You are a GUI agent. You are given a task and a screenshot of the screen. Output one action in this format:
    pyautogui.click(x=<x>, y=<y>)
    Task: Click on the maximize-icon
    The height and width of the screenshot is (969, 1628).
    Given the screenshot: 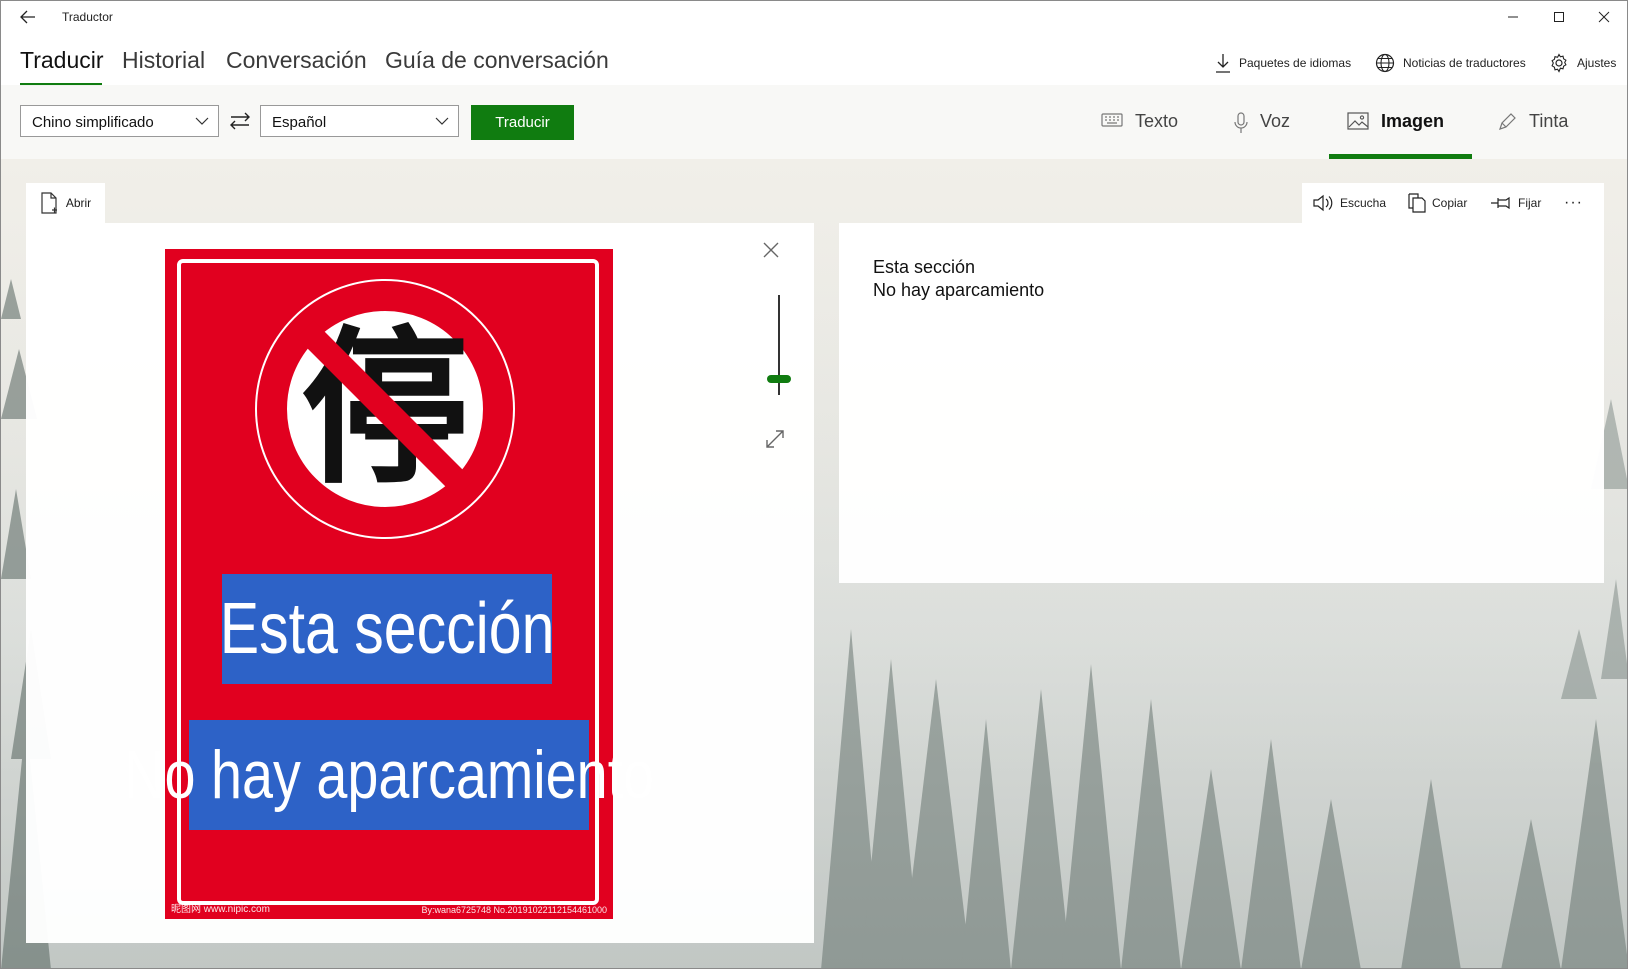 What is the action you would take?
    pyautogui.click(x=1559, y=17)
    